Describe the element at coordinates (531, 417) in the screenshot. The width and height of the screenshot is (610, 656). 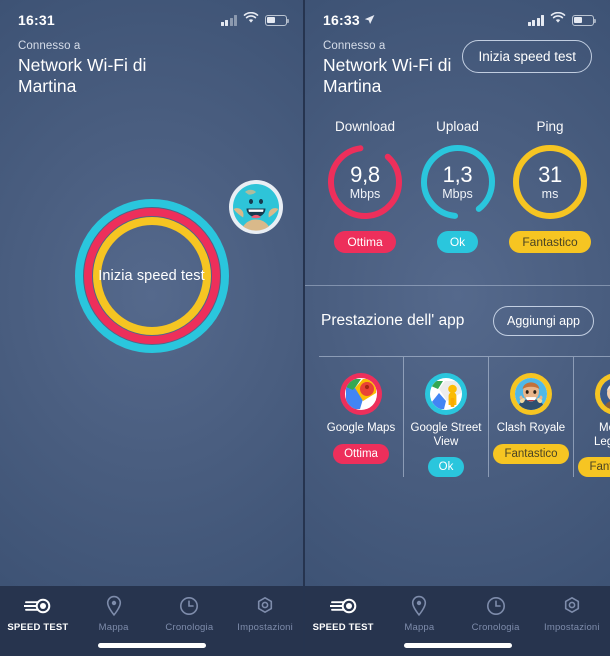
I see `app-cell-clash-royale: Clash Royale Fantastico` at that location.